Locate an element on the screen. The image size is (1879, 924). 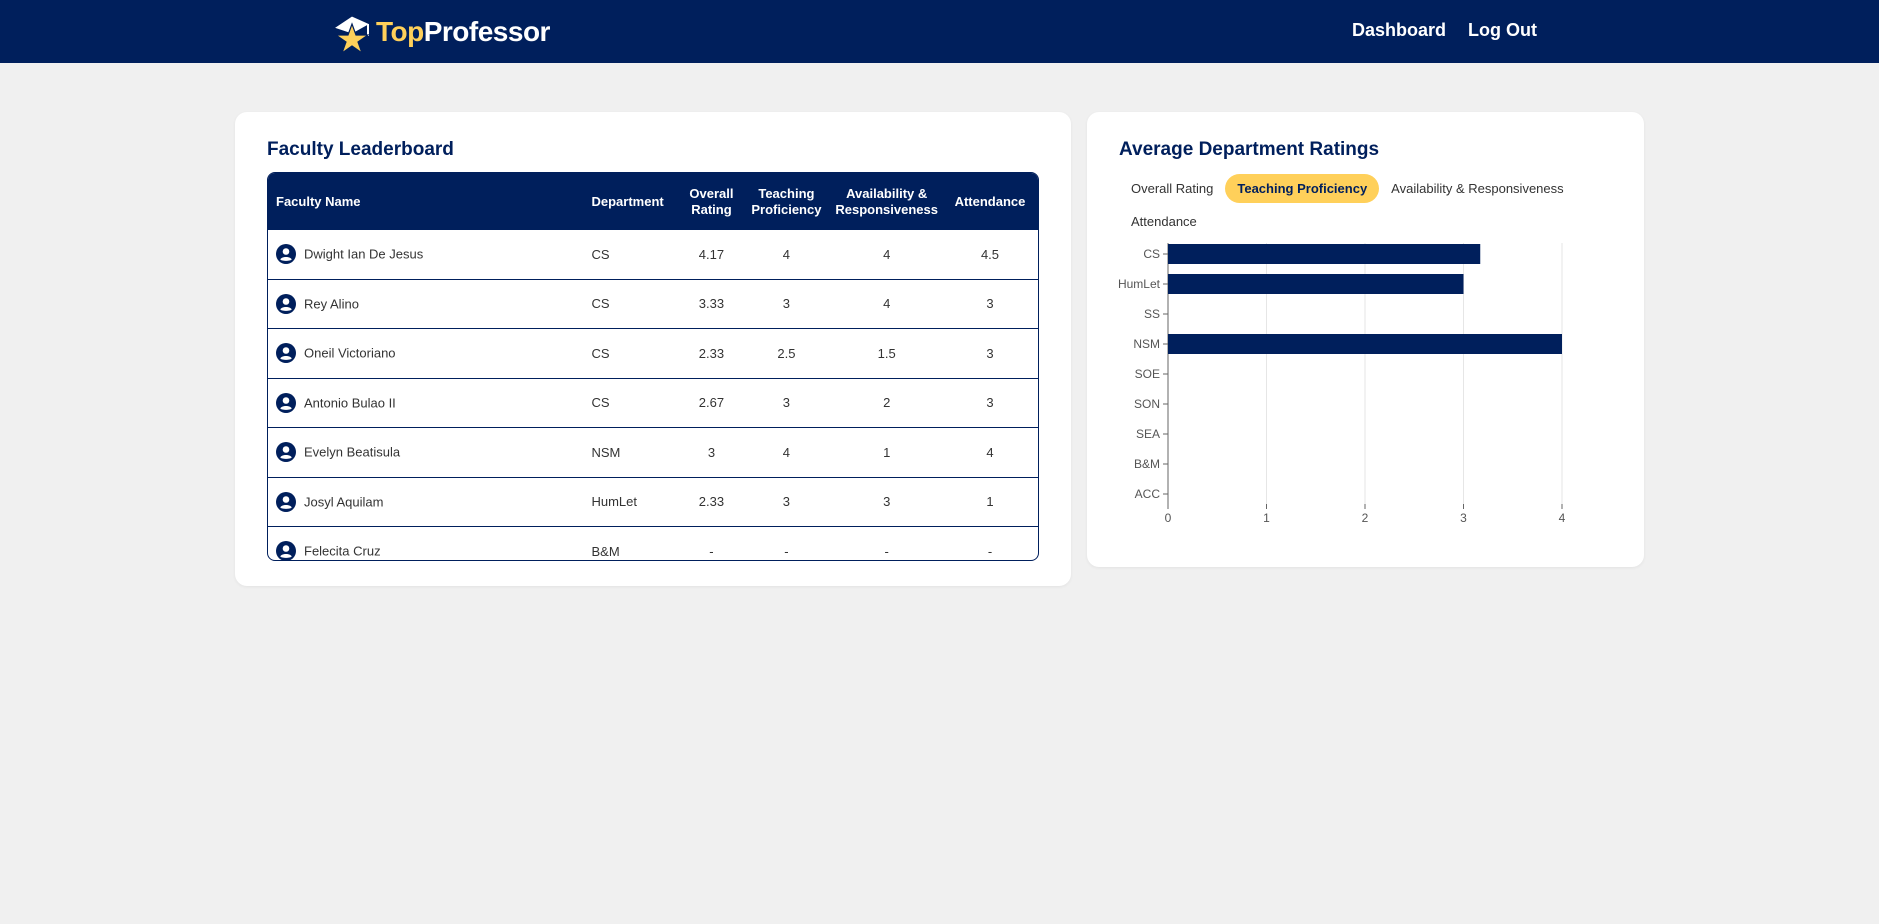
column-header-teaching-proficiency: Teaching Proficiency is located at coordinates (786, 201).